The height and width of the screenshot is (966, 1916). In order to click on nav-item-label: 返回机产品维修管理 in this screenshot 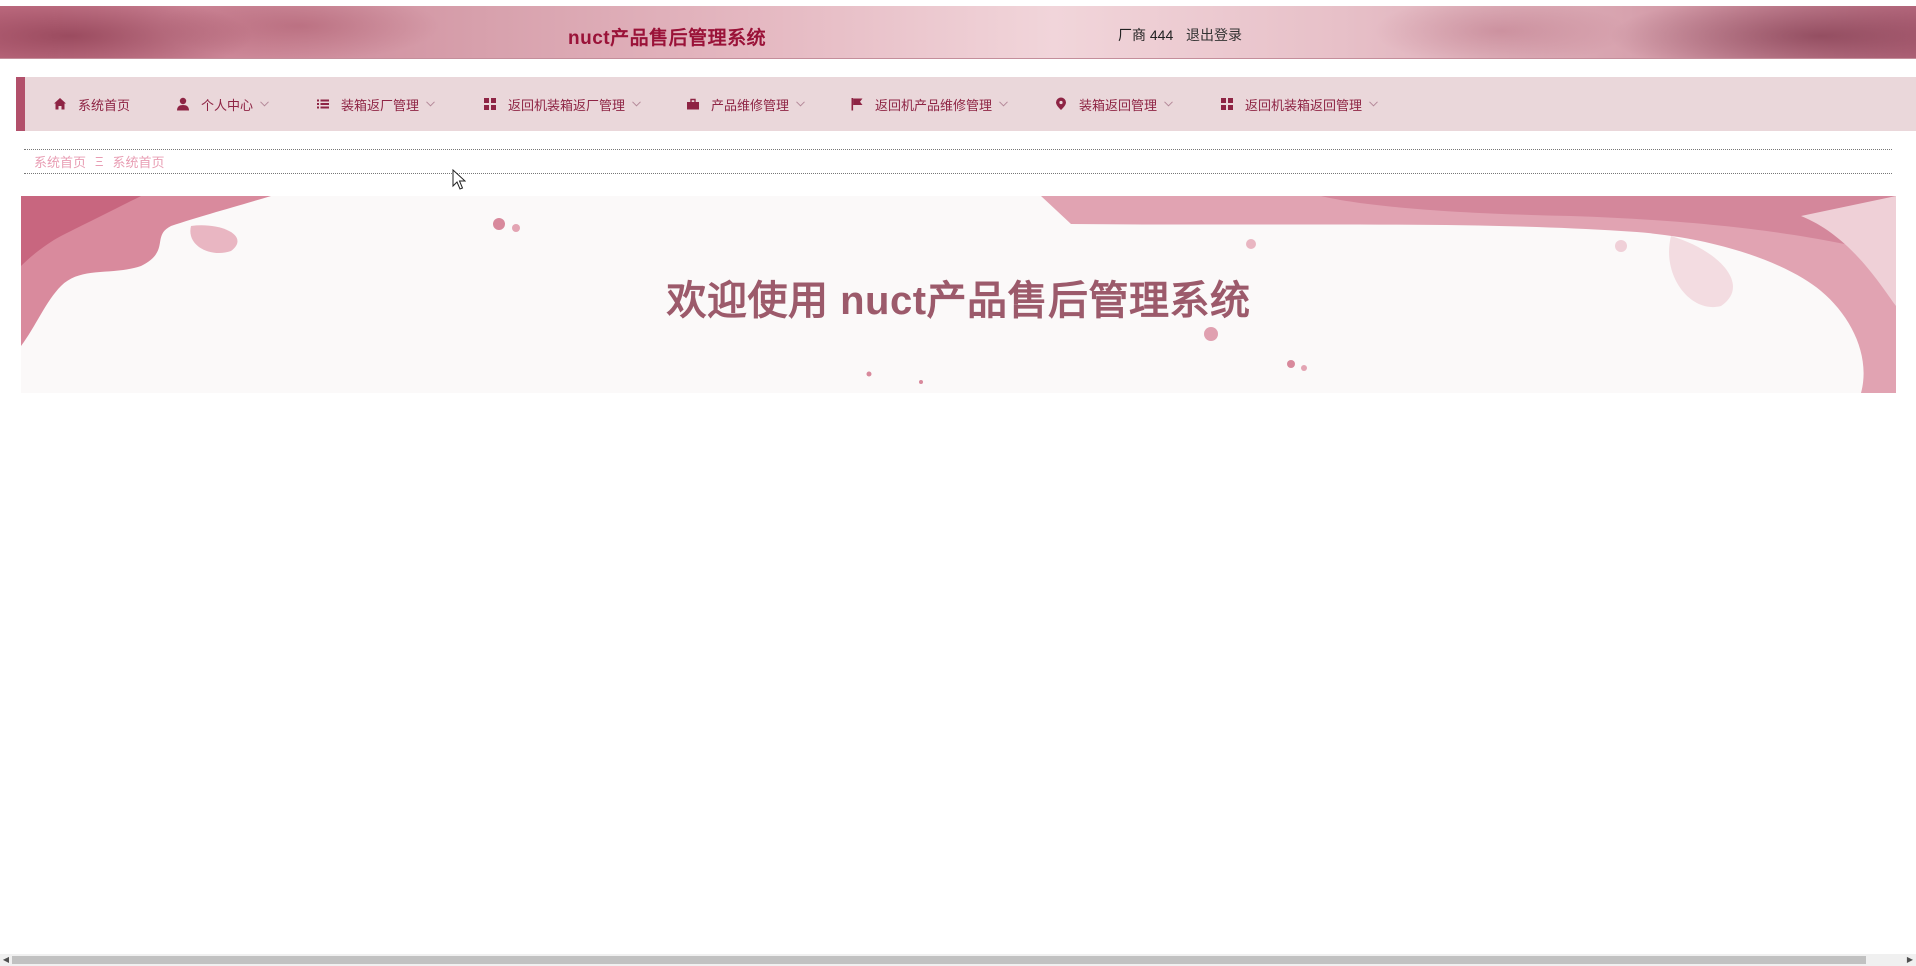, I will do `click(934, 105)`.